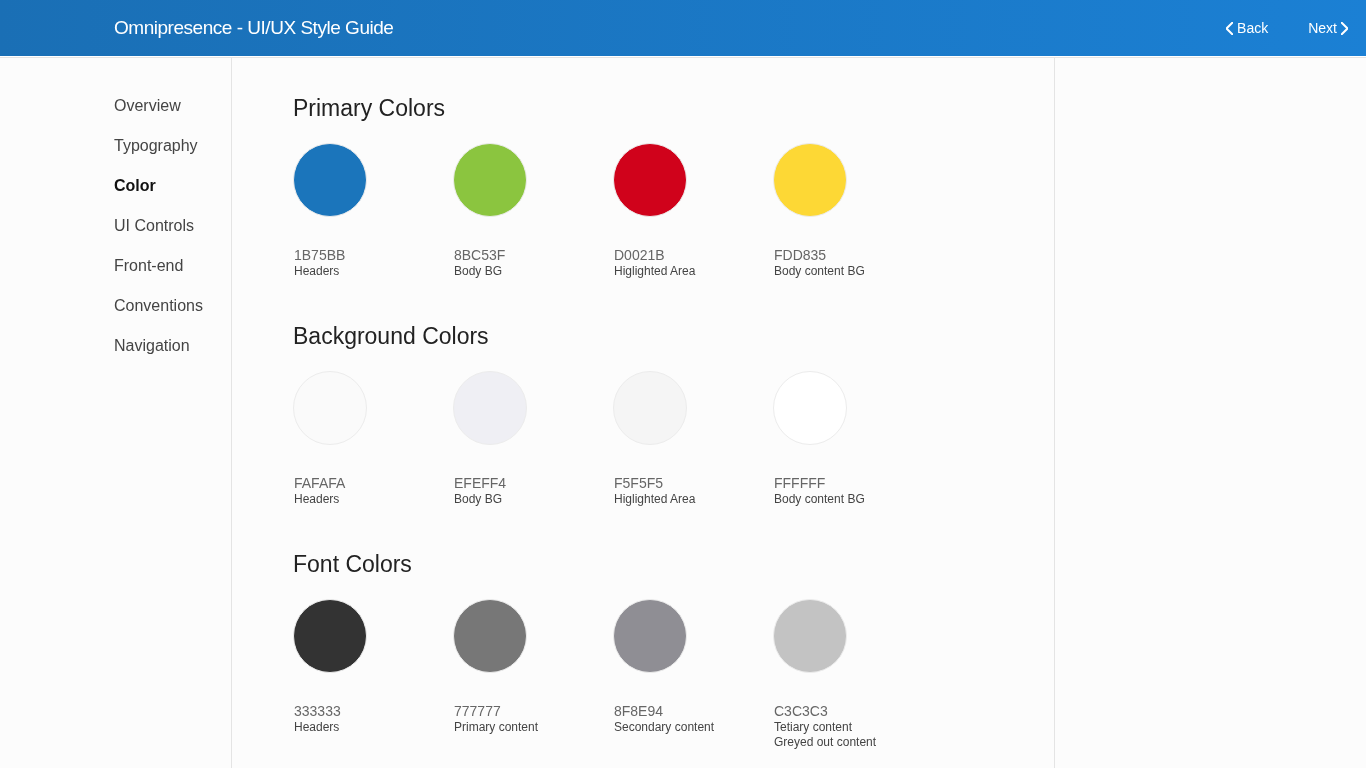  Describe the element at coordinates (320, 483) in the screenshot. I see `hex-code: FAFAFA` at that location.